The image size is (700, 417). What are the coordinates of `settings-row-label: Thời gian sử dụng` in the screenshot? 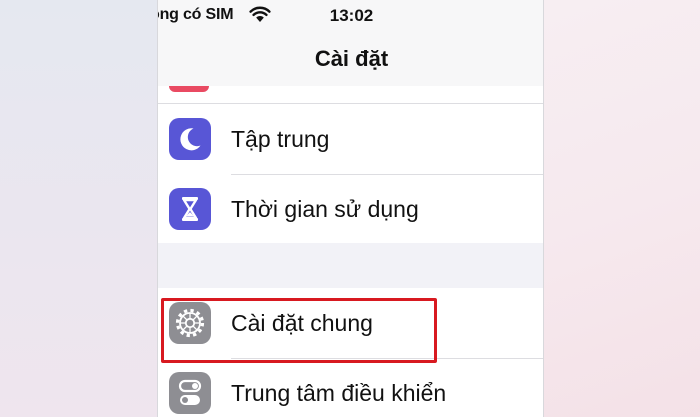 It's located at (325, 209).